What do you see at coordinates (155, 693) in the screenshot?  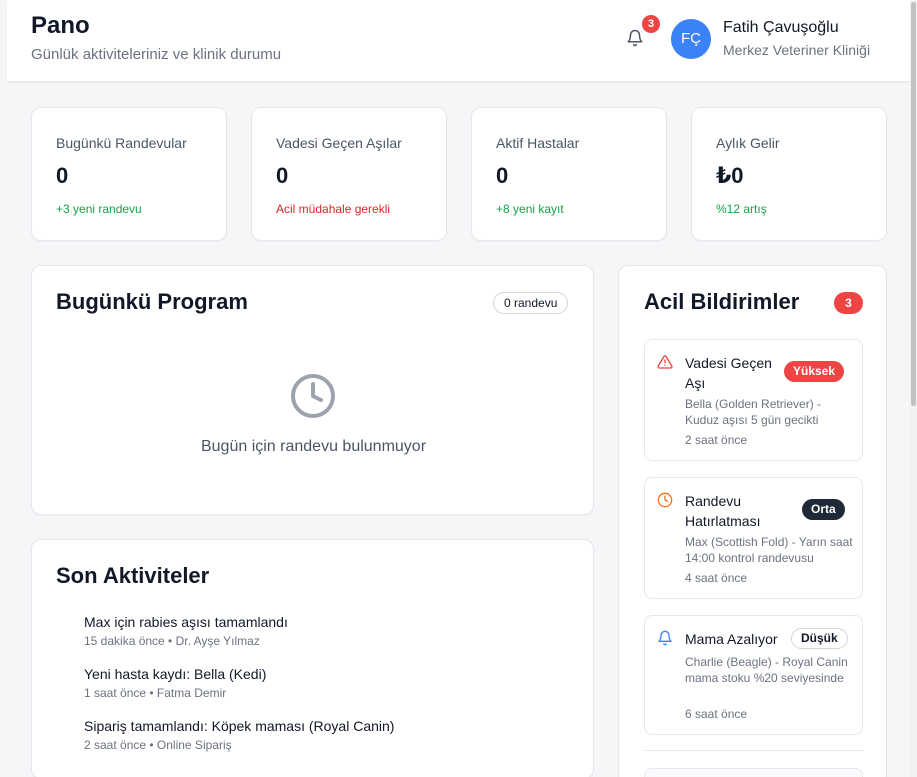 I see `activity-meta: 1 saat önce • Fatma Demir` at bounding box center [155, 693].